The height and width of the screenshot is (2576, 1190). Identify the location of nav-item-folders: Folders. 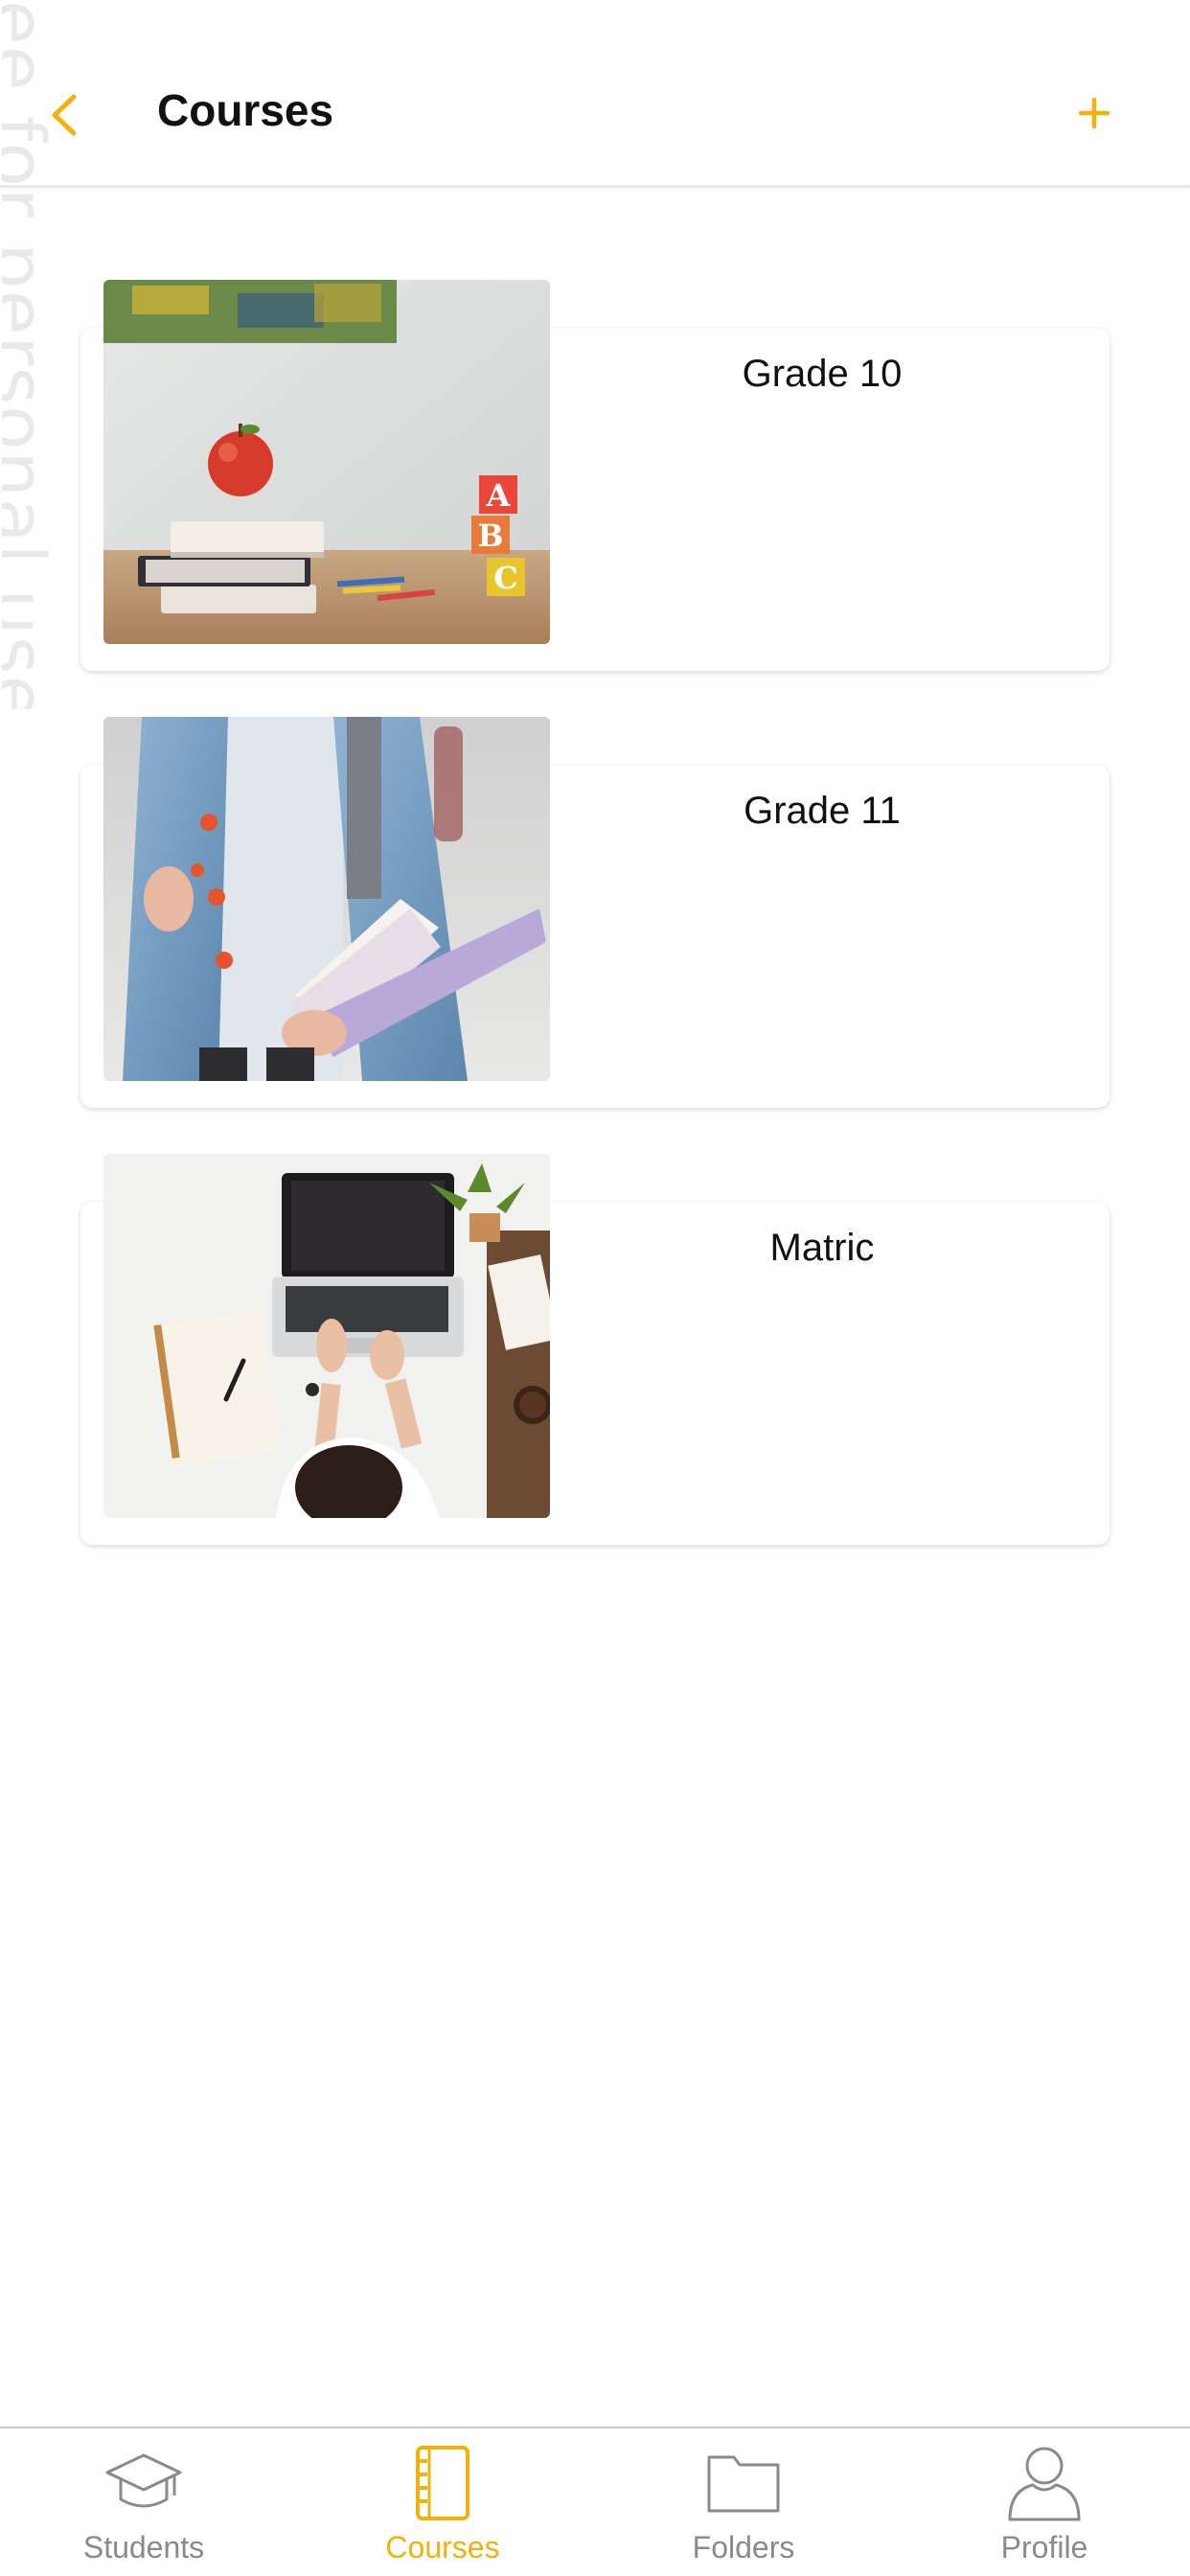
(744, 2502).